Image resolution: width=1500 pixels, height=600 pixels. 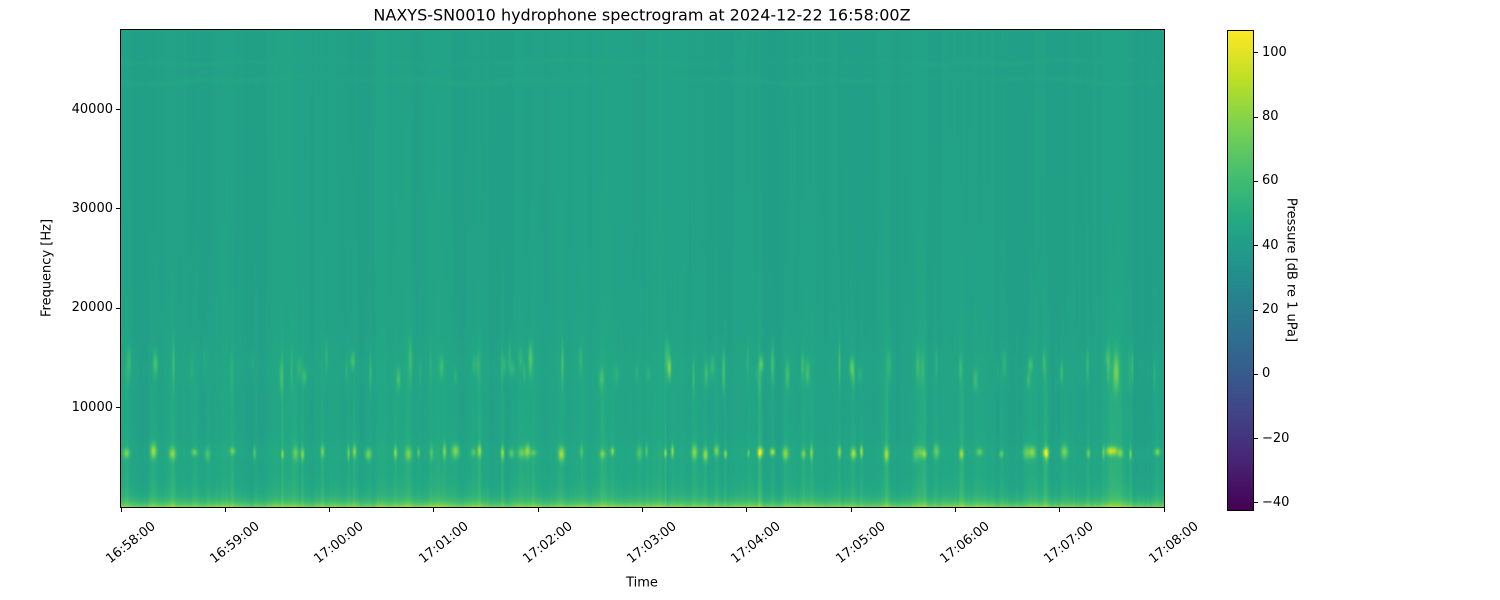 What do you see at coordinates (235, 543) in the screenshot?
I see `x-tick-label: 16:59:00` at bounding box center [235, 543].